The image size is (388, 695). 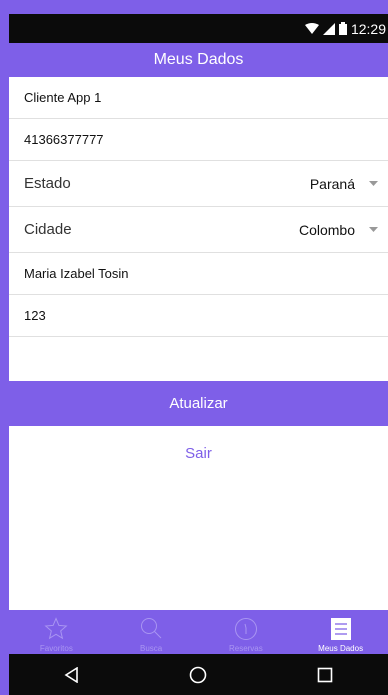 What do you see at coordinates (47, 183) in the screenshot?
I see `estado-label: Estado` at bounding box center [47, 183].